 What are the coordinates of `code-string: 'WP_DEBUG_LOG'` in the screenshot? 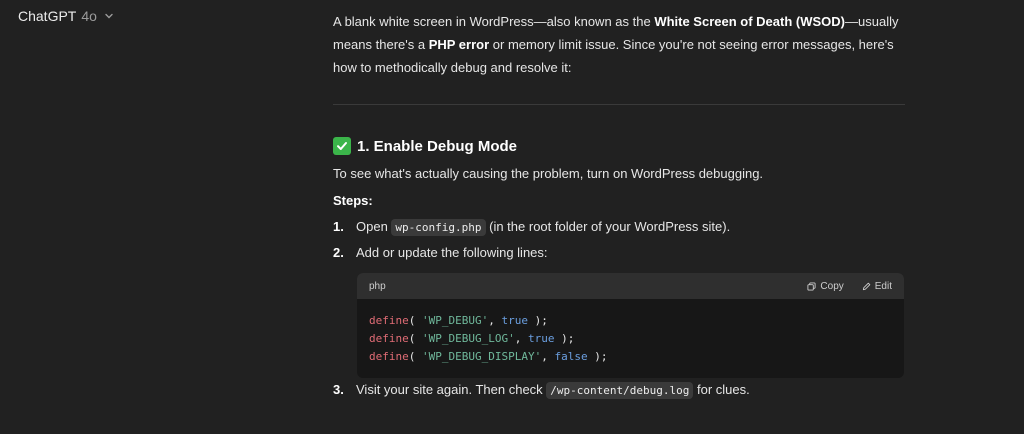 It's located at (468, 338).